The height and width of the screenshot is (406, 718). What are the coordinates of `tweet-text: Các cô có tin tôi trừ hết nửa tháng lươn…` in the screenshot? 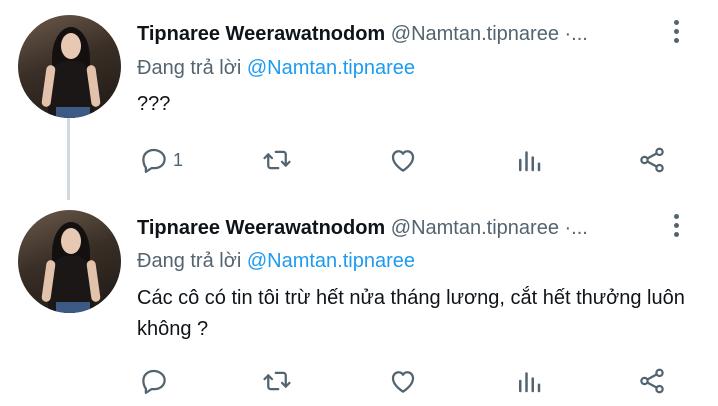 It's located at (411, 313).